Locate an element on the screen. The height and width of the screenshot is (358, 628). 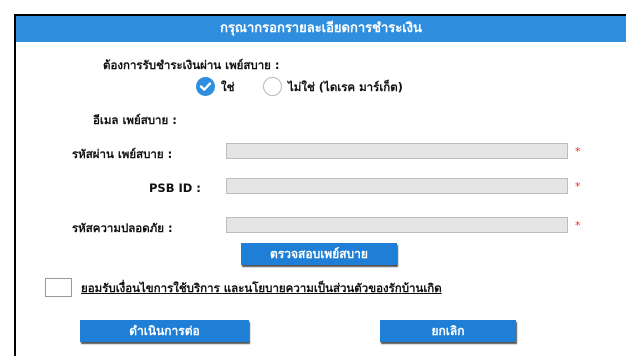
cancel-button: ยกเลิก is located at coordinates (448, 331).